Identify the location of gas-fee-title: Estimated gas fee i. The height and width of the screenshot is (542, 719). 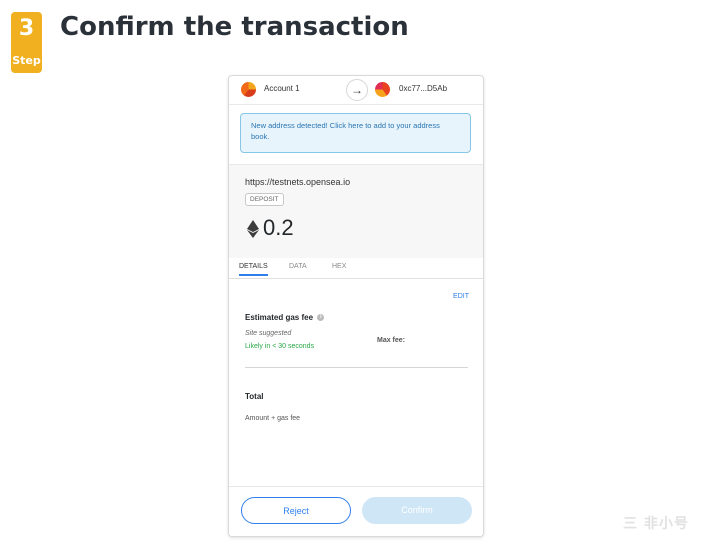
(285, 317).